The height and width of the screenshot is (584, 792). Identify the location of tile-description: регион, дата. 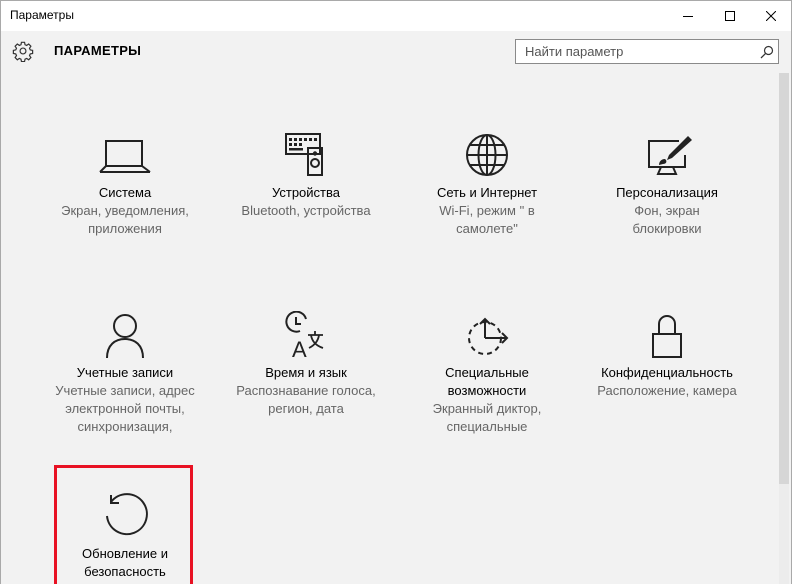
(306, 408).